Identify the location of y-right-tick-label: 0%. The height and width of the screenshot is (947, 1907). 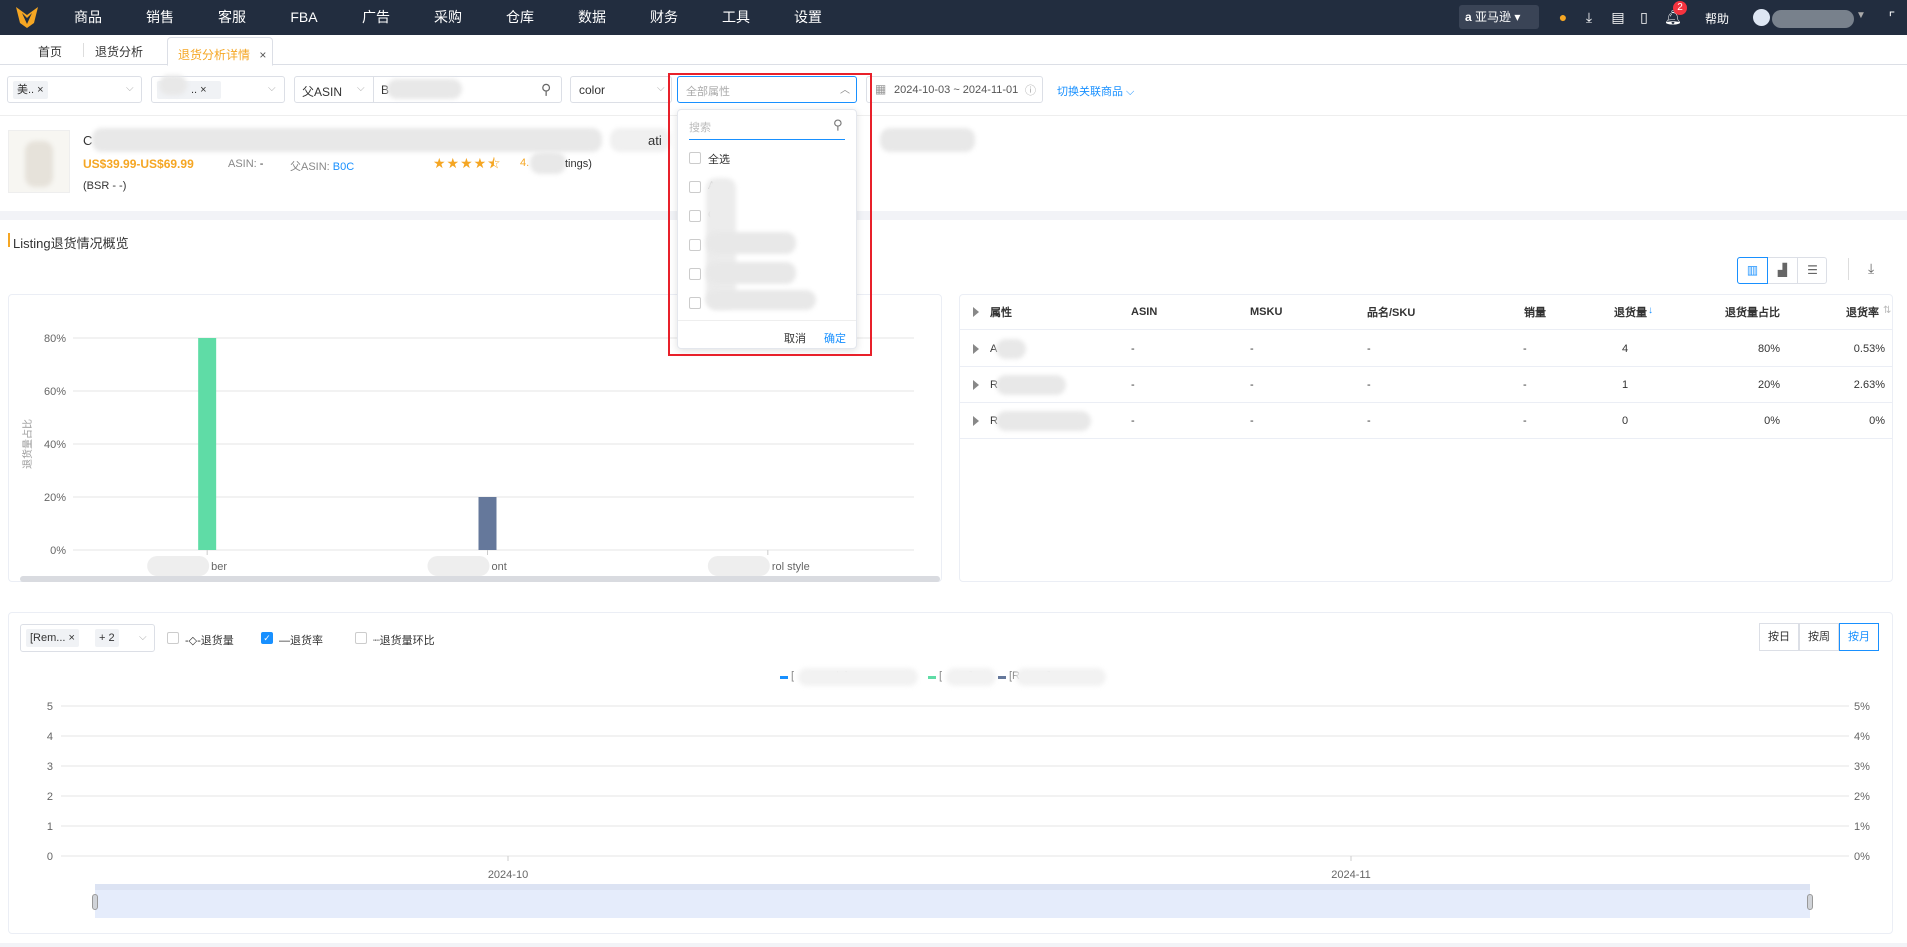
(1862, 857).